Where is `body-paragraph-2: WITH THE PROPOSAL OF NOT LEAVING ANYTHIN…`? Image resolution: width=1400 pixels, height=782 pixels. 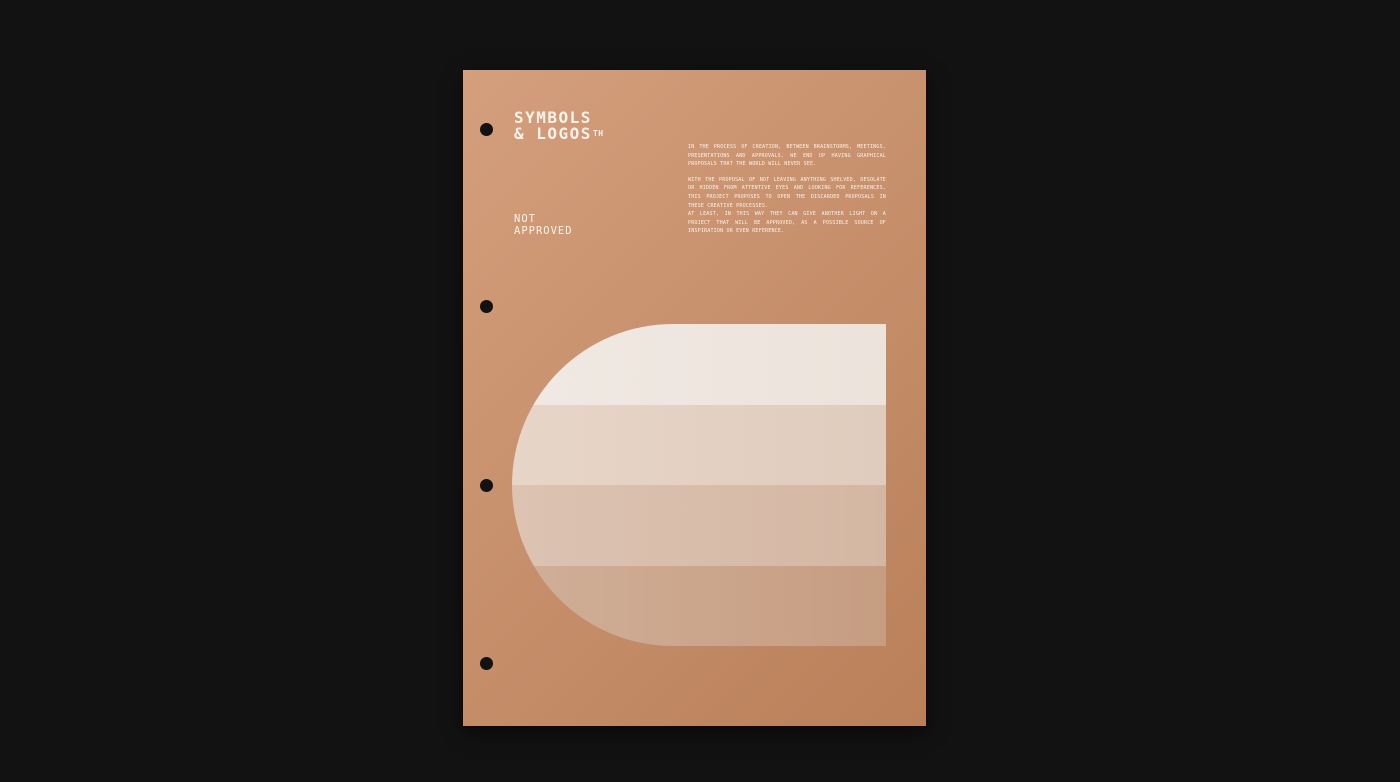 body-paragraph-2: WITH THE PROPOSAL OF NOT LEAVING ANYTHIN… is located at coordinates (787, 192).